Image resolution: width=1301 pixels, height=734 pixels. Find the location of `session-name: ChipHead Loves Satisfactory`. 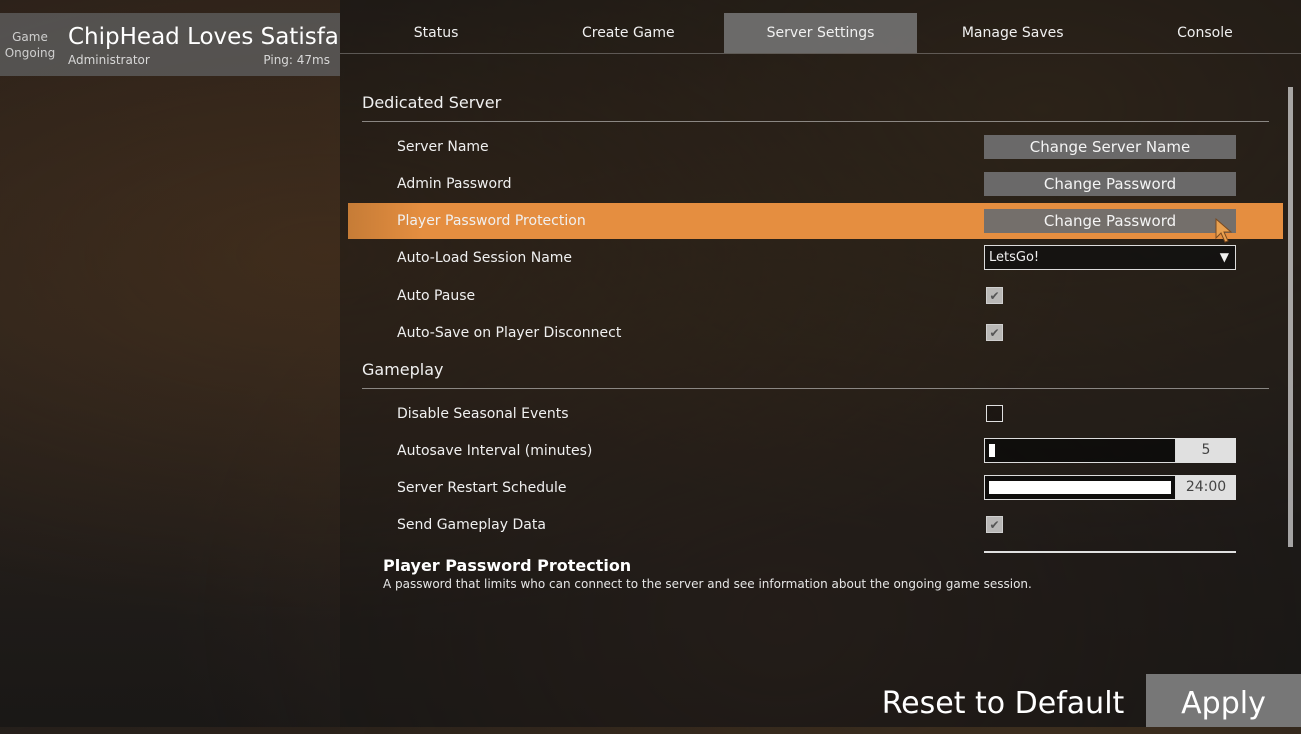

session-name: ChipHead Loves Satisfactory is located at coordinates (204, 37).